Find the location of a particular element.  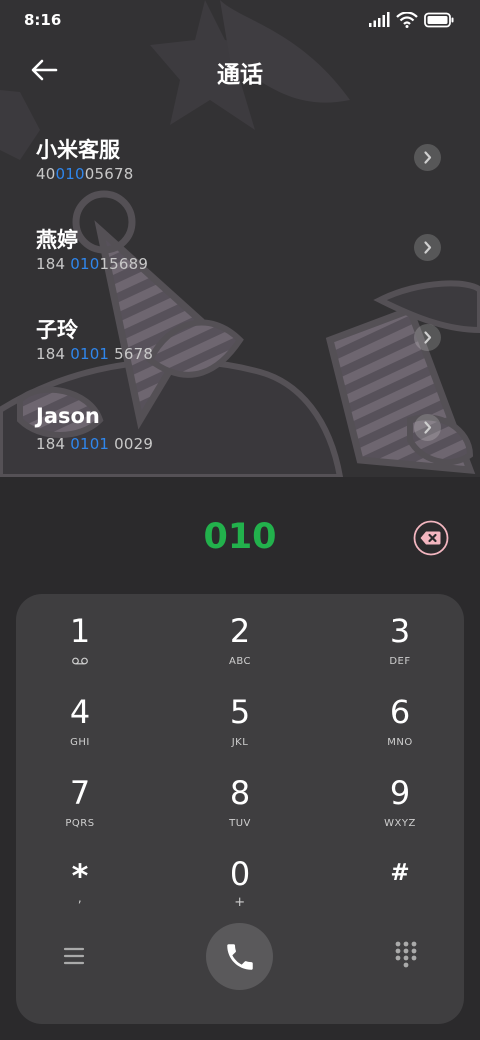

contact-name: 小米客服 is located at coordinates (78, 150).